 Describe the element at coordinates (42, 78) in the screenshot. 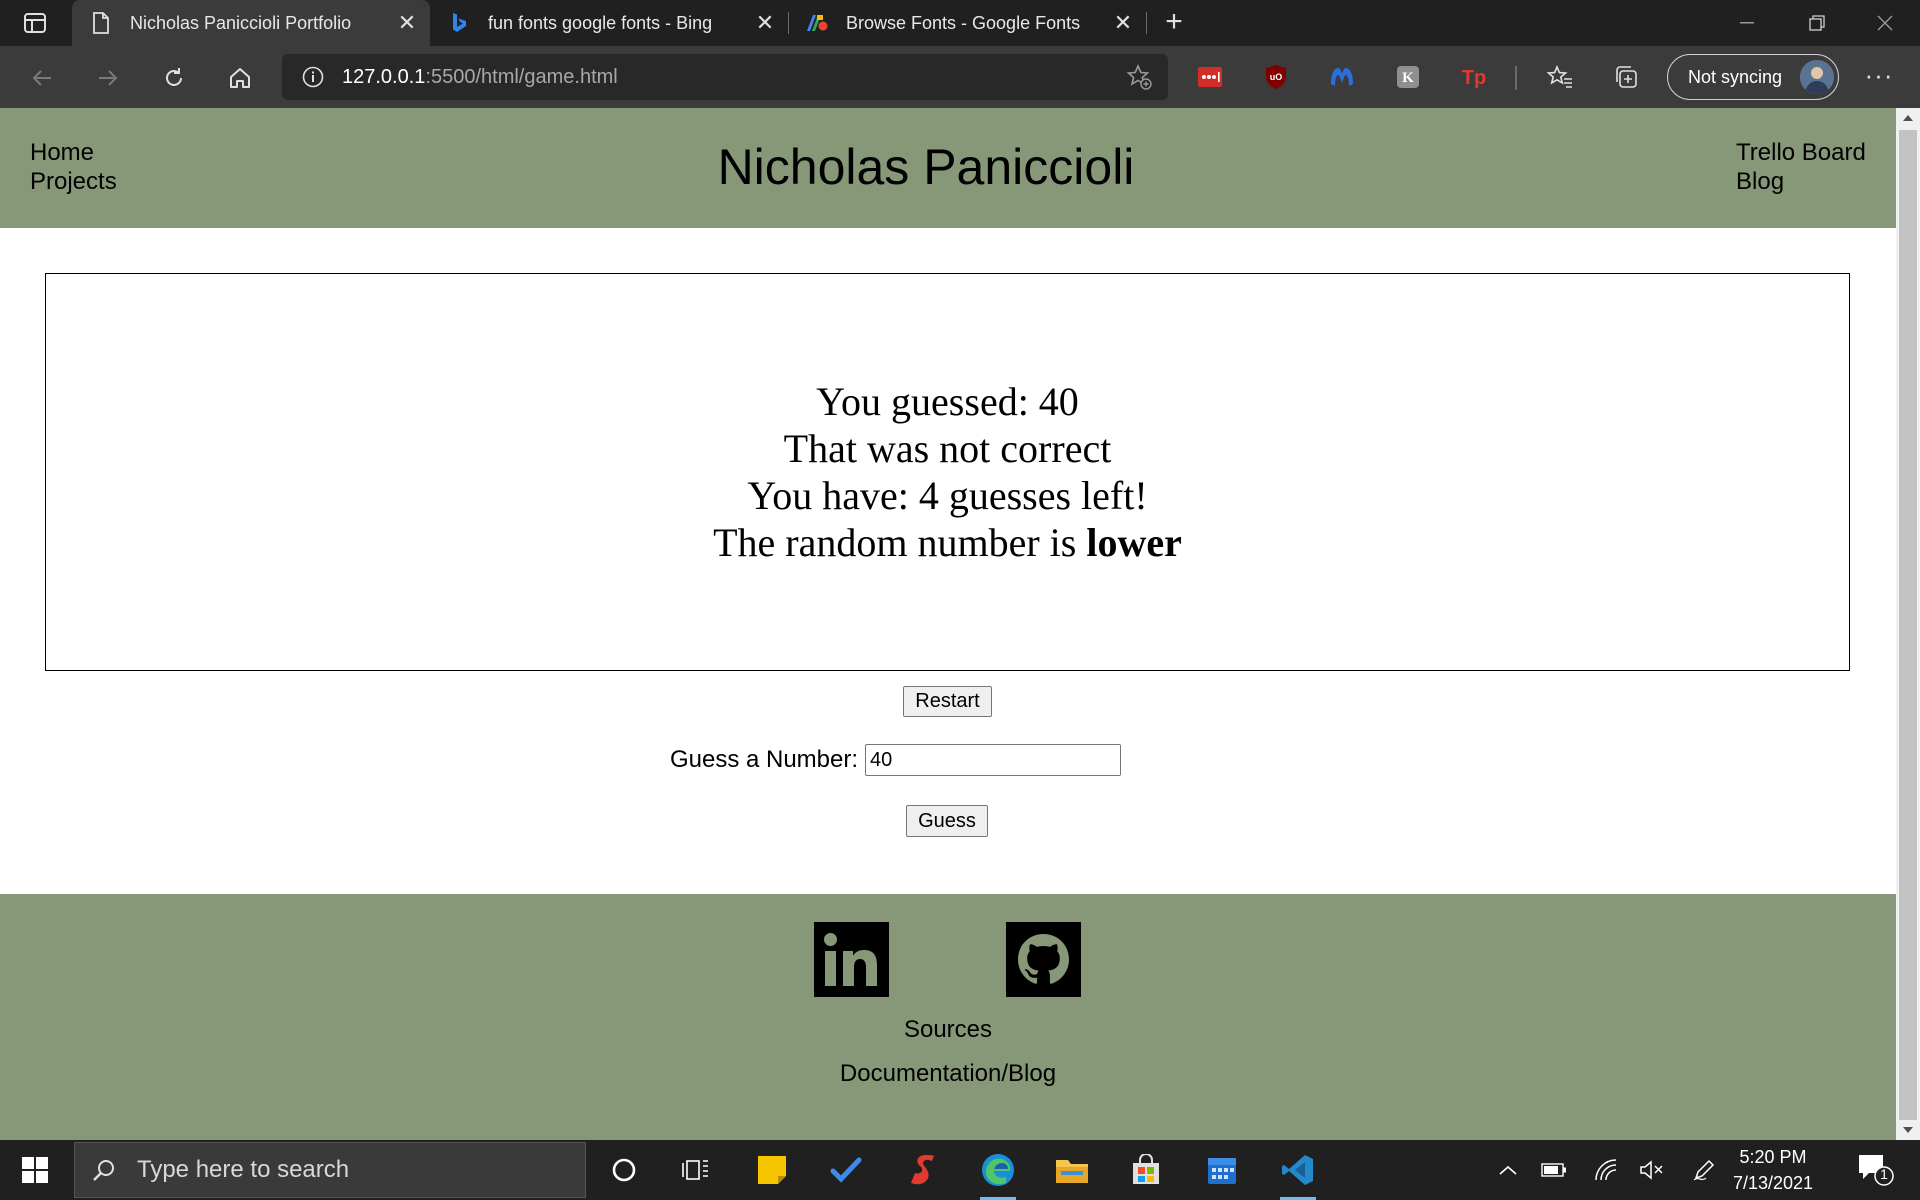

I see `back-icon` at that location.